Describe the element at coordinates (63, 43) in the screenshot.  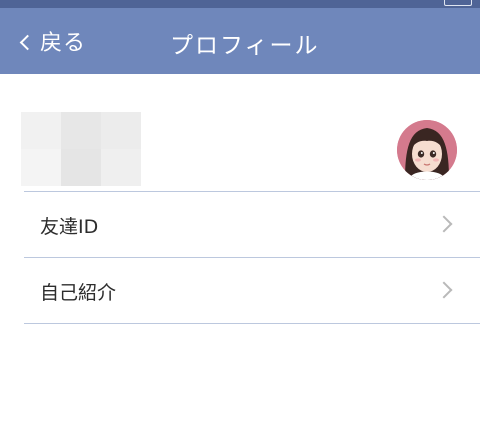
I see `back-label: 戻る` at that location.